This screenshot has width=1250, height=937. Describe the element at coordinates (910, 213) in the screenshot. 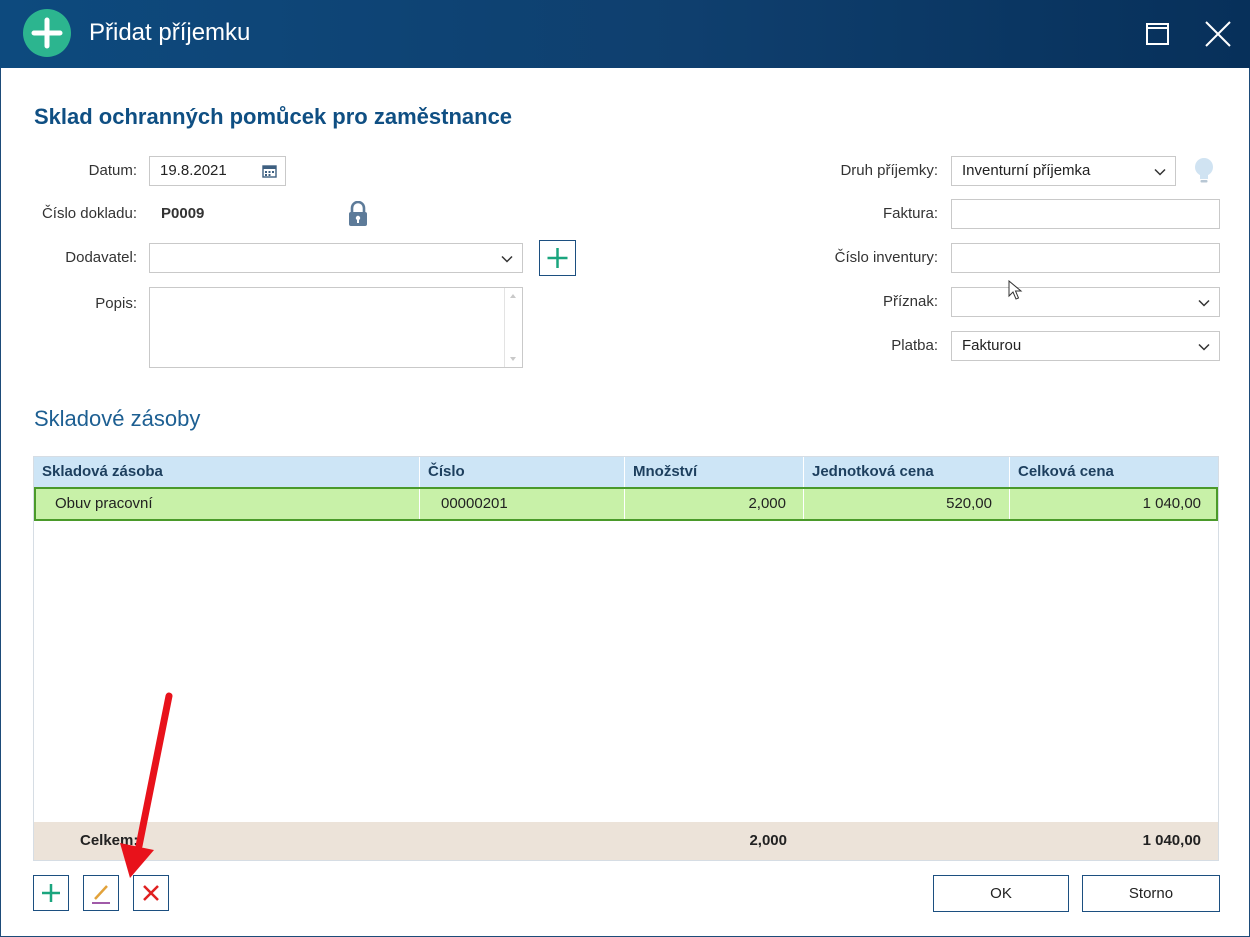

I see `faktura-label: Faktura:` at that location.